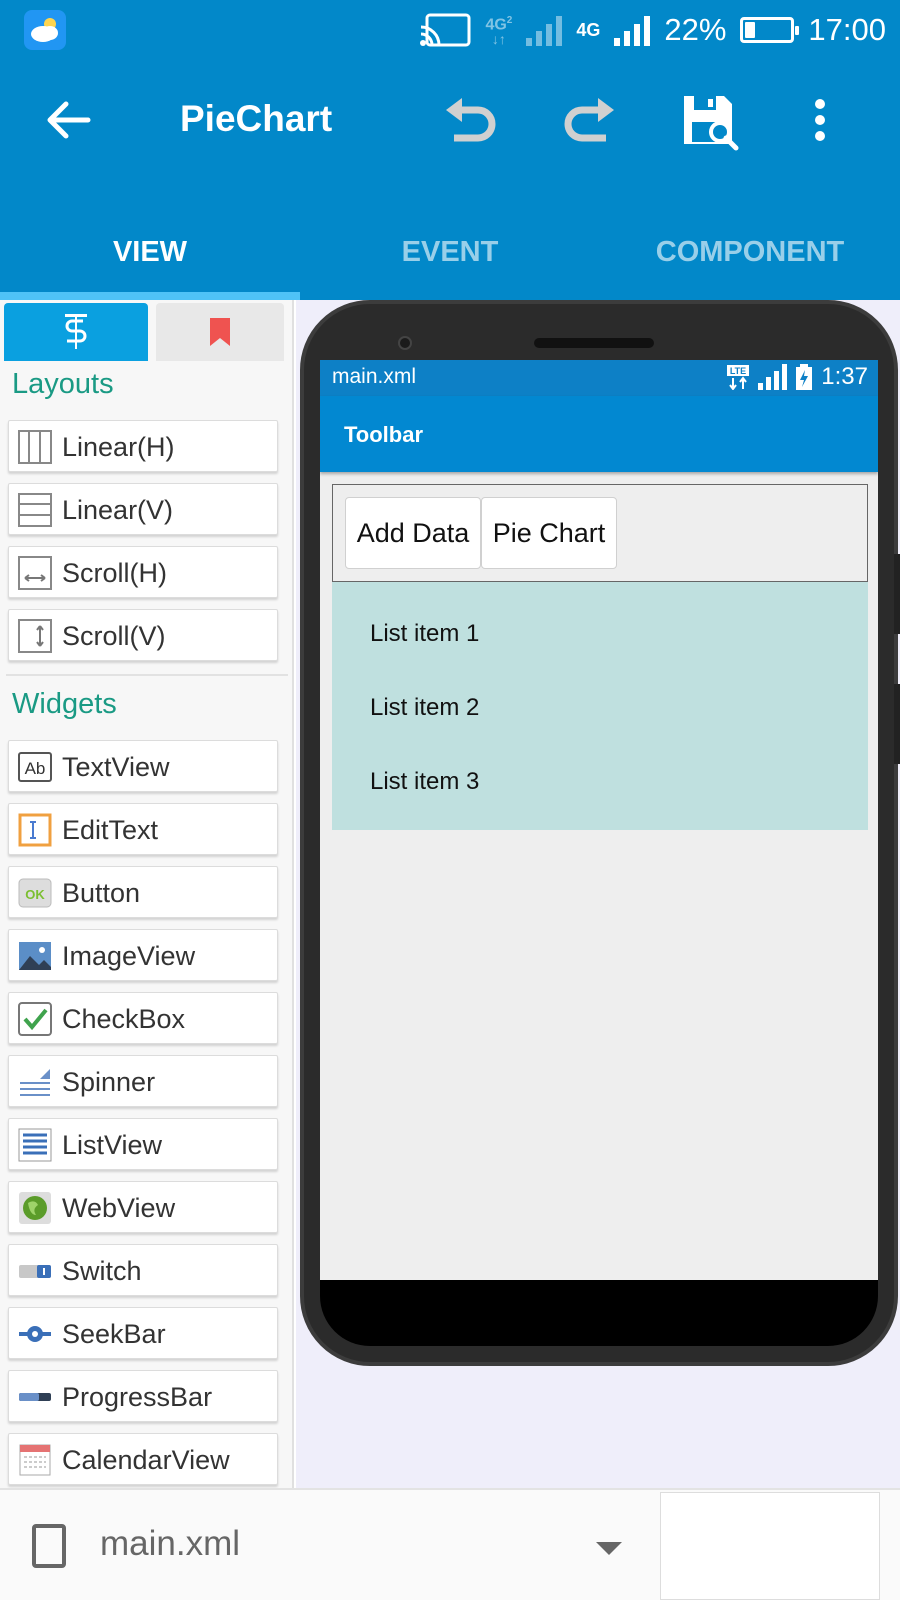  I want to click on preview-signal-icon, so click(773, 377).